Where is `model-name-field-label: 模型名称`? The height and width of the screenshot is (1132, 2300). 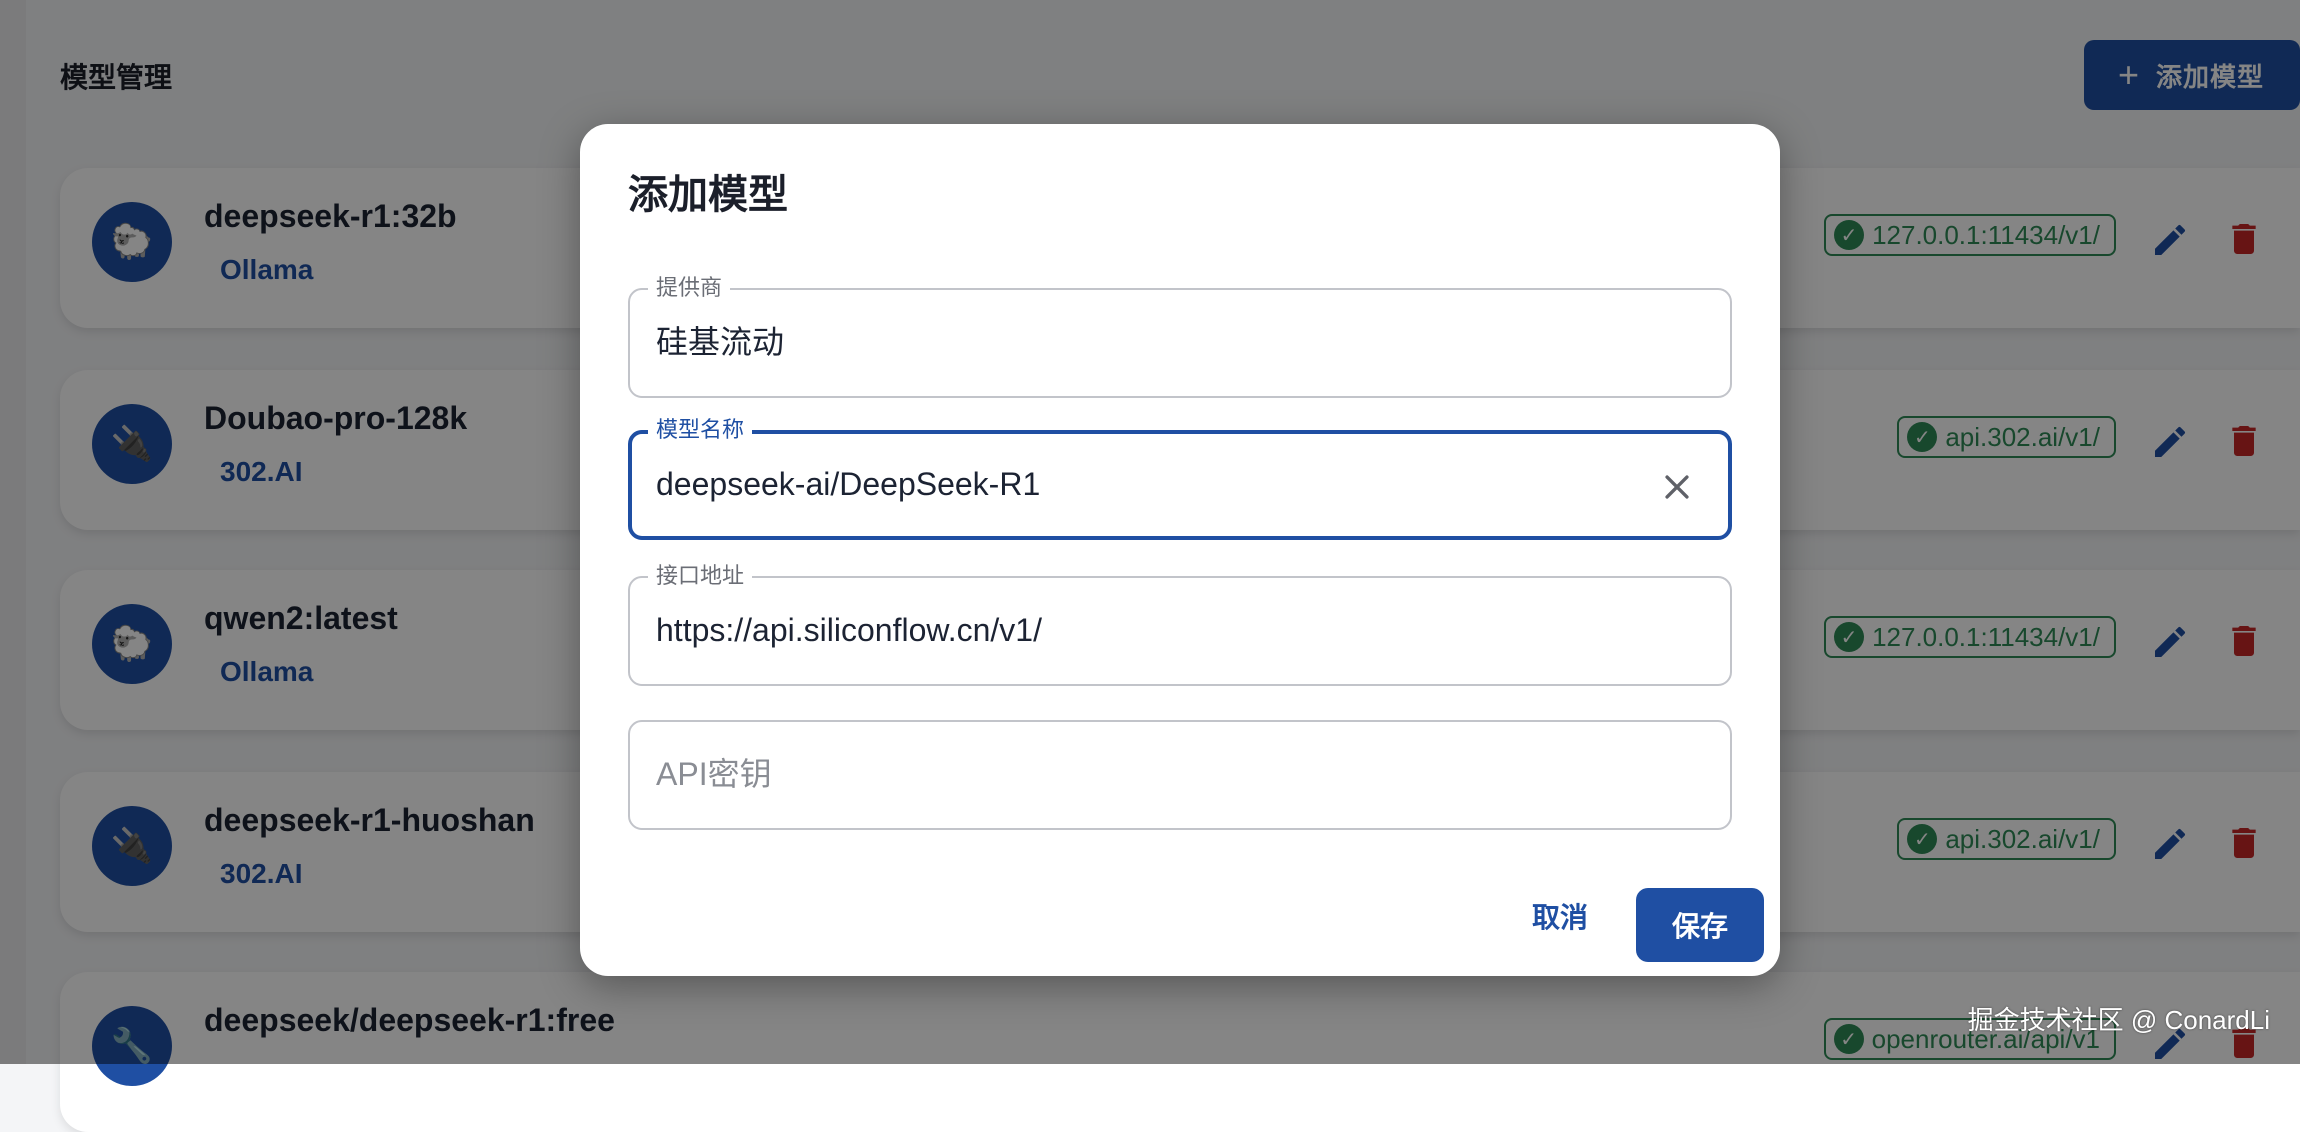
model-name-field-label: 模型名称 is located at coordinates (700, 430).